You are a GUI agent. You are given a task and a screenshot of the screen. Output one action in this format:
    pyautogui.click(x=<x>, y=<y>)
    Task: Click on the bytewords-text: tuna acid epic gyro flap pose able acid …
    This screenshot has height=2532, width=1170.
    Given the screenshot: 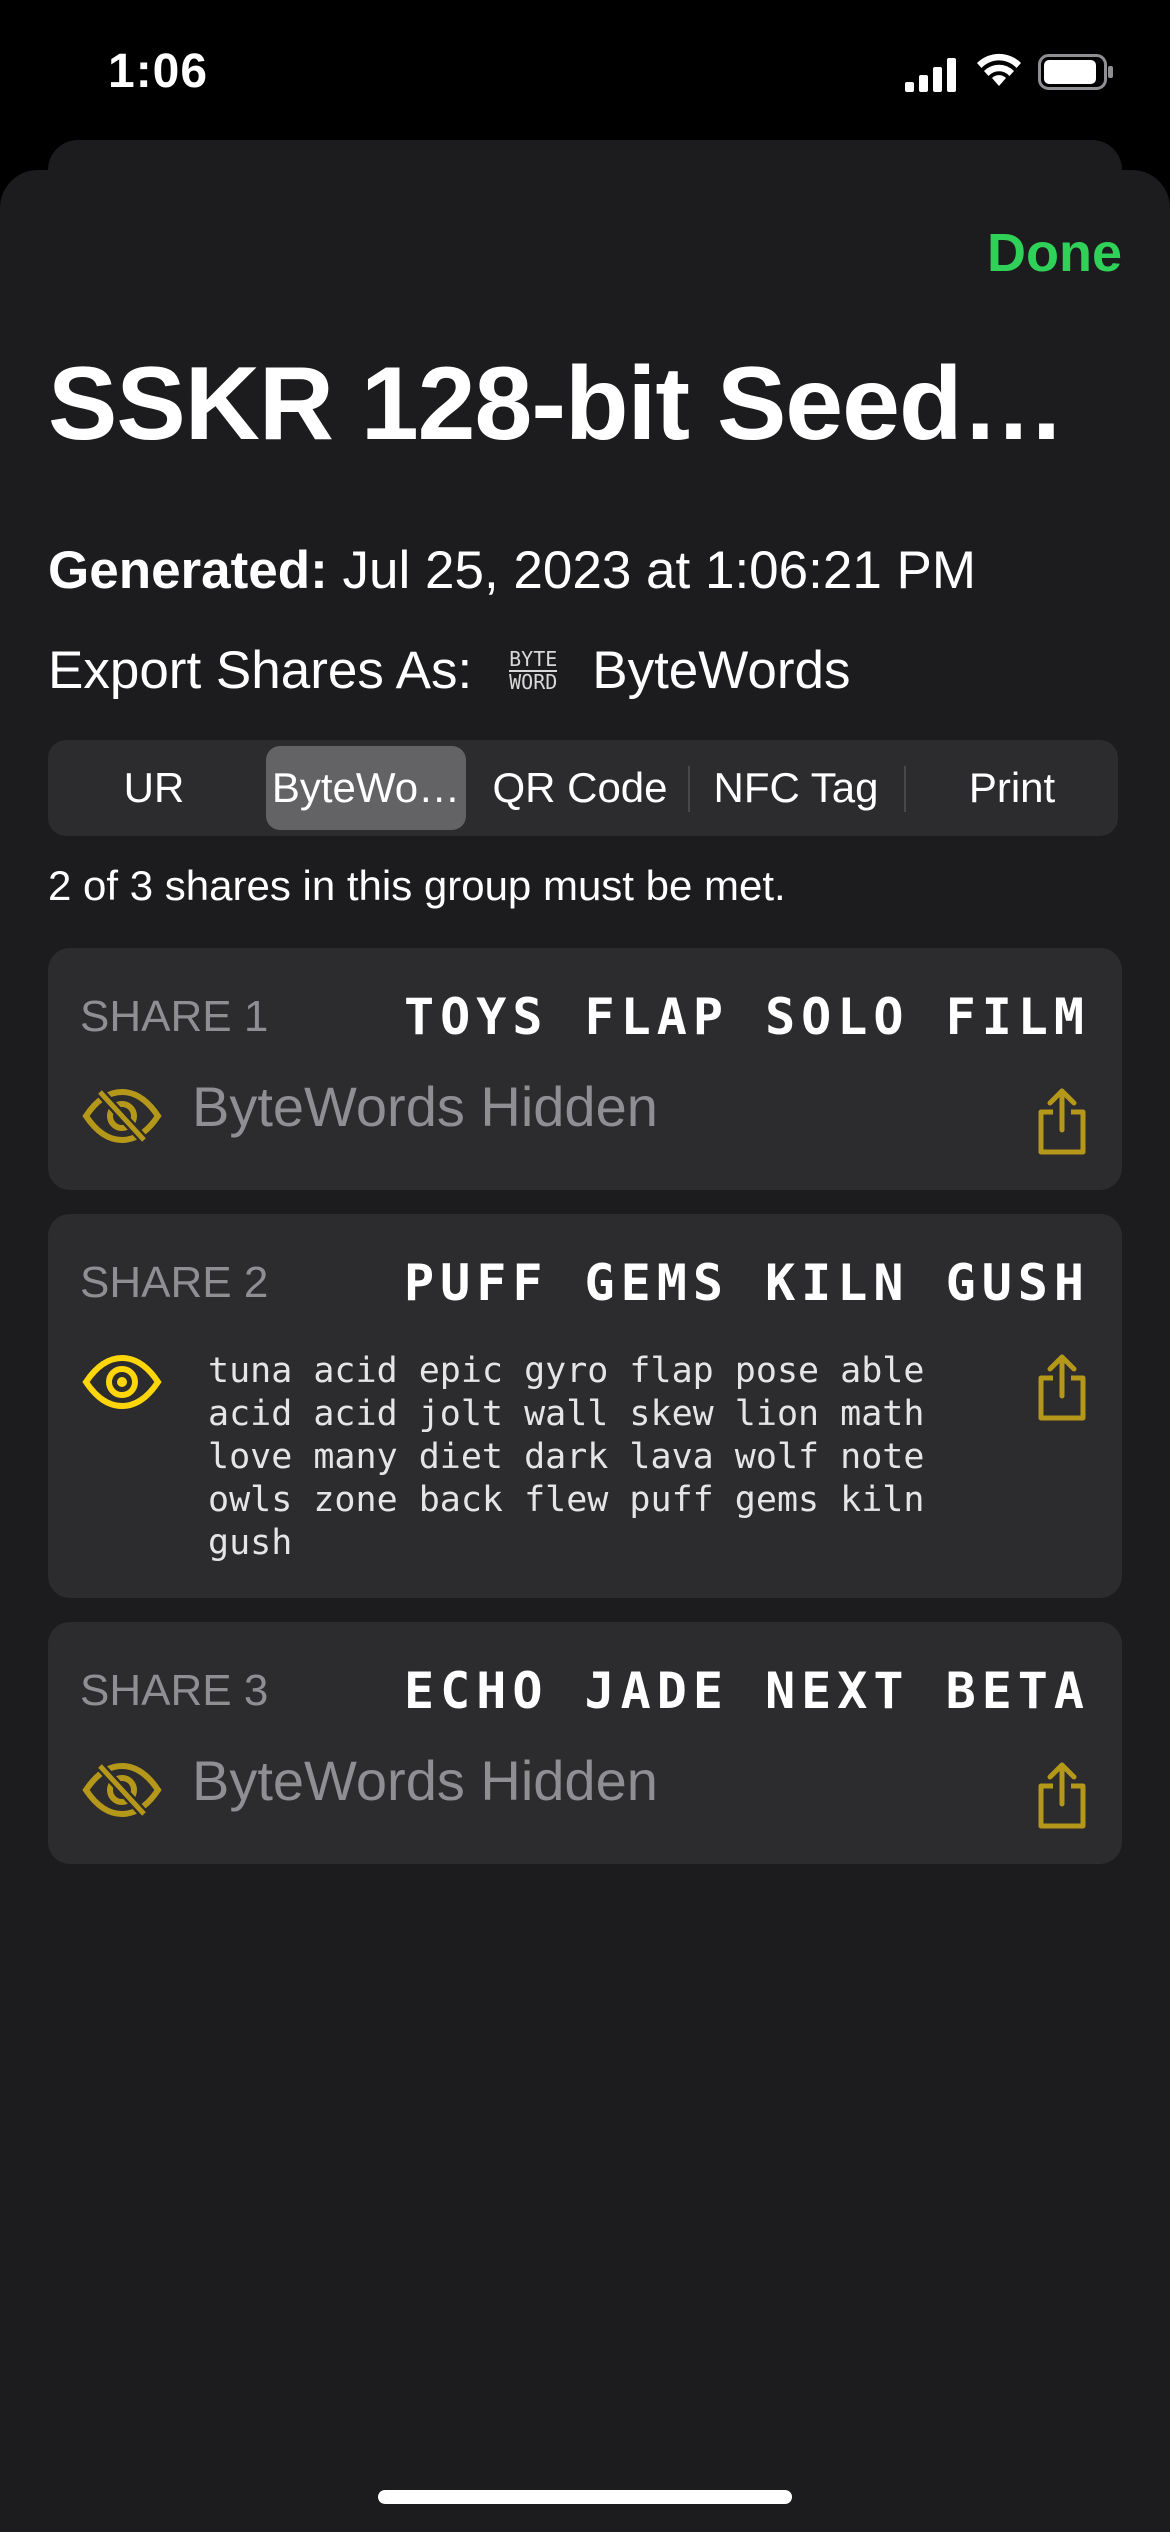 What is the action you would take?
    pyautogui.click(x=566, y=1457)
    